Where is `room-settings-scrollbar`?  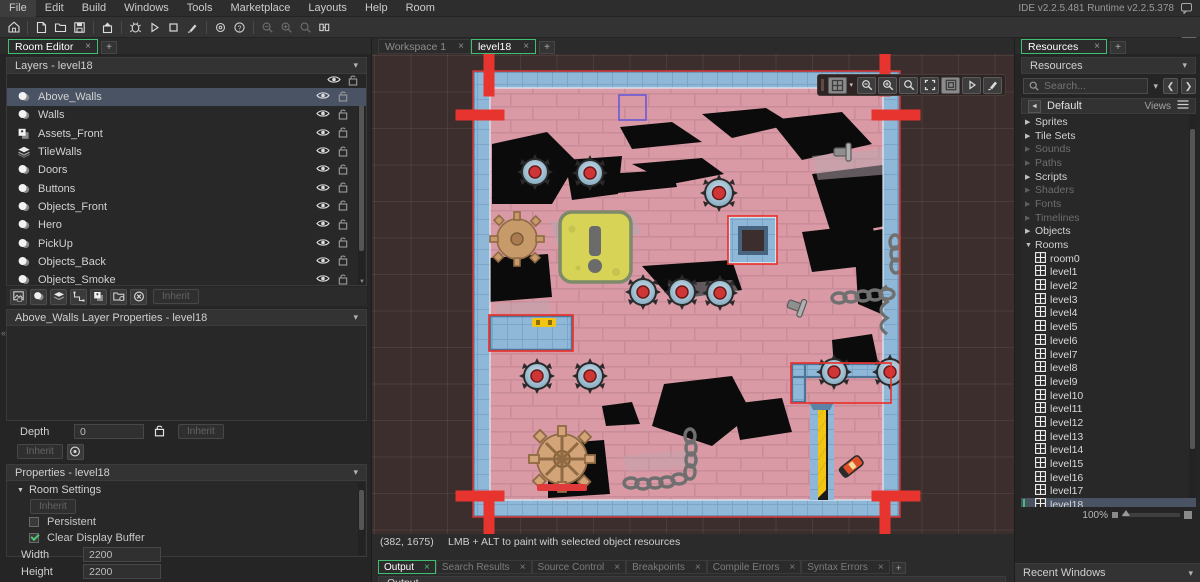
room-settings-scrollbar is located at coordinates (361, 518).